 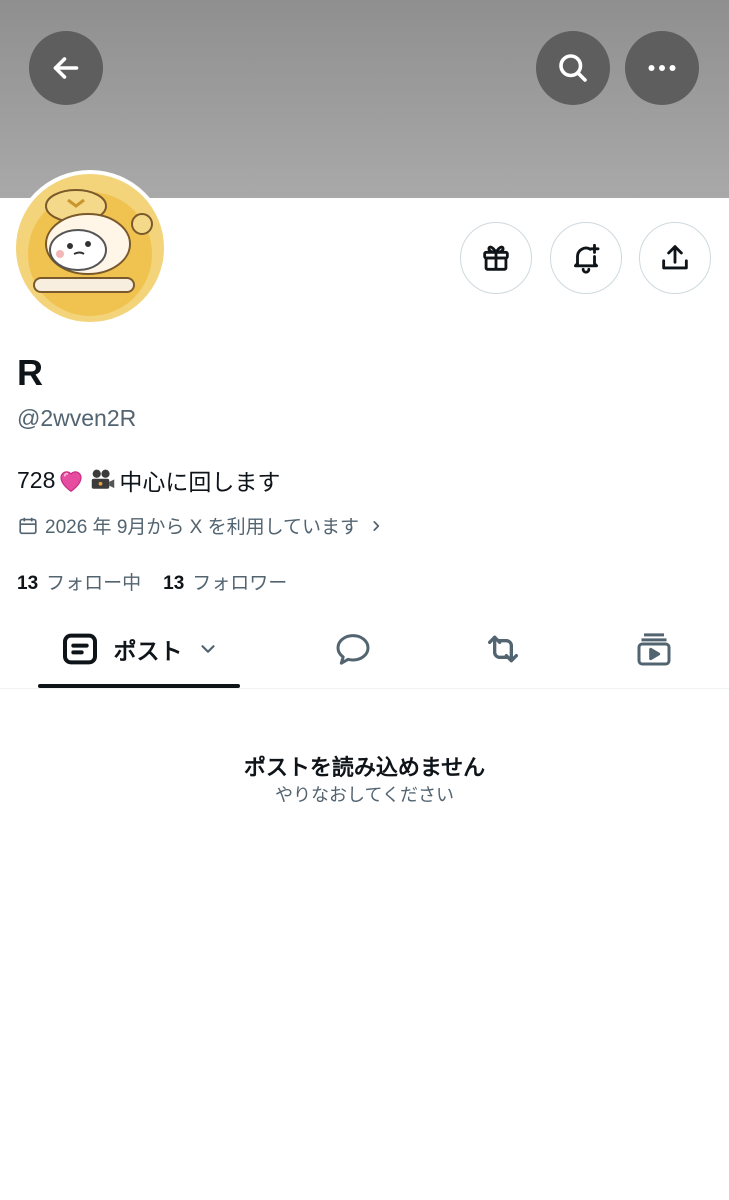 I want to click on profile-tabs: ポスト, so click(x=364, y=649).